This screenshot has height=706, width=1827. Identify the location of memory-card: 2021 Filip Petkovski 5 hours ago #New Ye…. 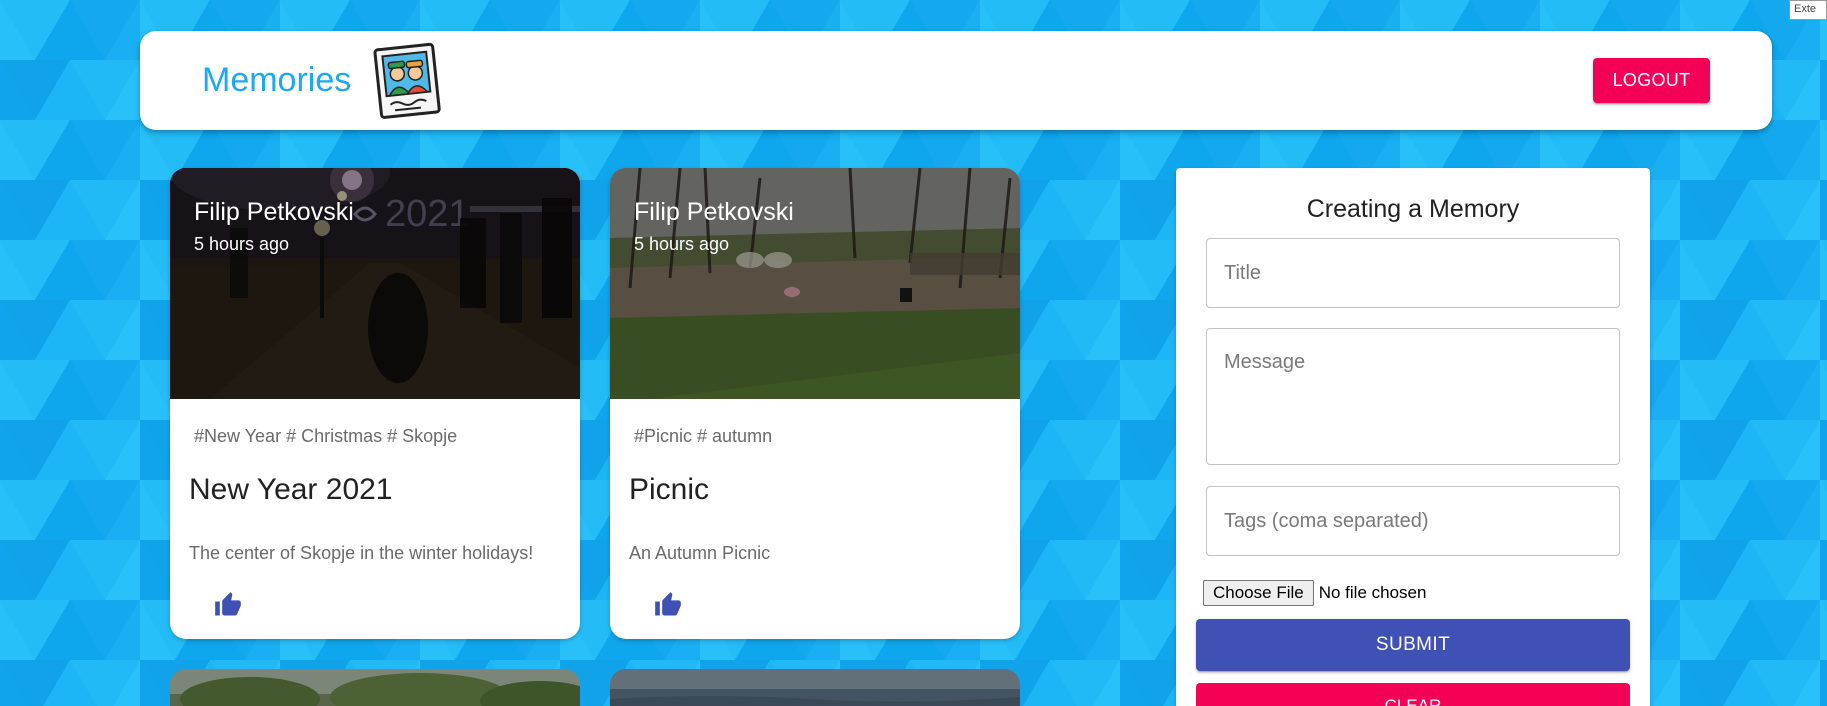
(375, 403).